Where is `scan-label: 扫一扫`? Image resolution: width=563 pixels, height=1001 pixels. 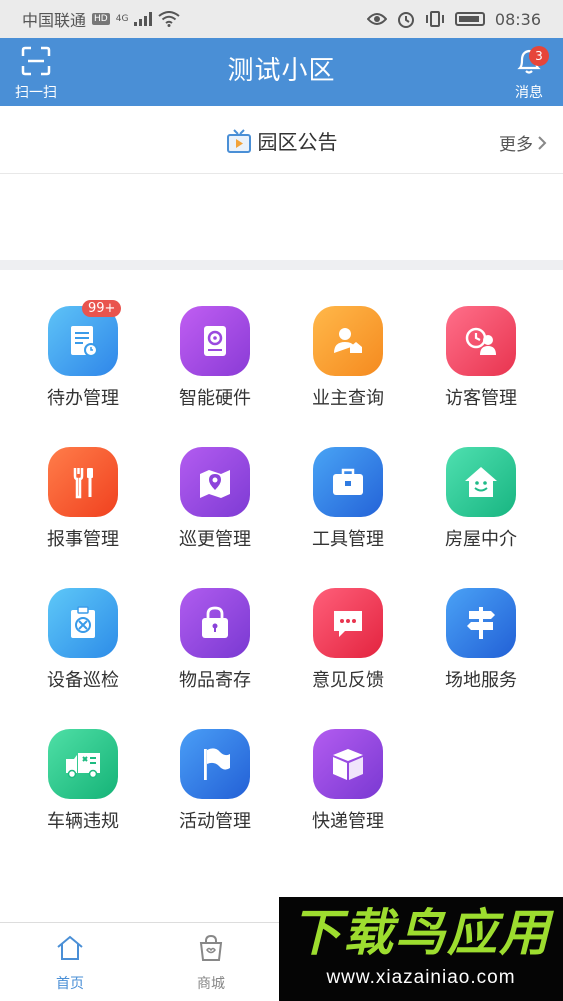
scan-label: 扫一扫 is located at coordinates (36, 93).